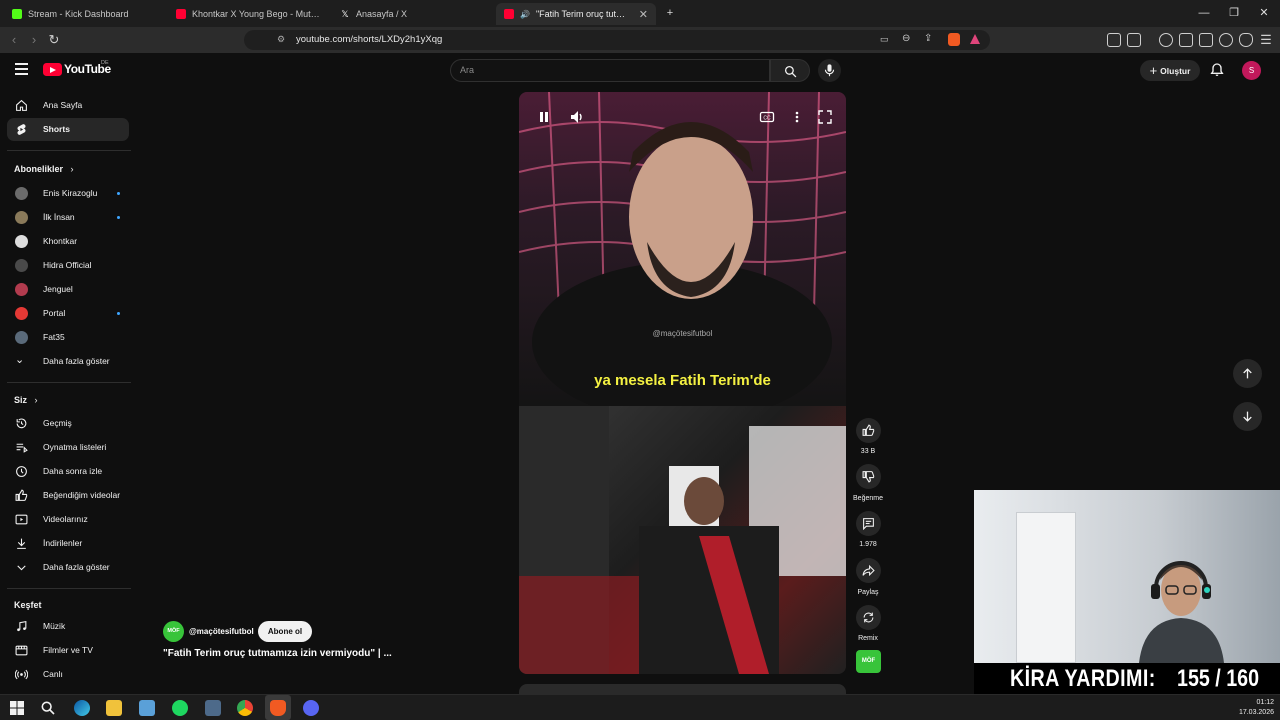 Image resolution: width=1280 pixels, height=720 pixels. What do you see at coordinates (68, 105) in the screenshot?
I see `sidebar-item-home: Ana Sayfa` at bounding box center [68, 105].